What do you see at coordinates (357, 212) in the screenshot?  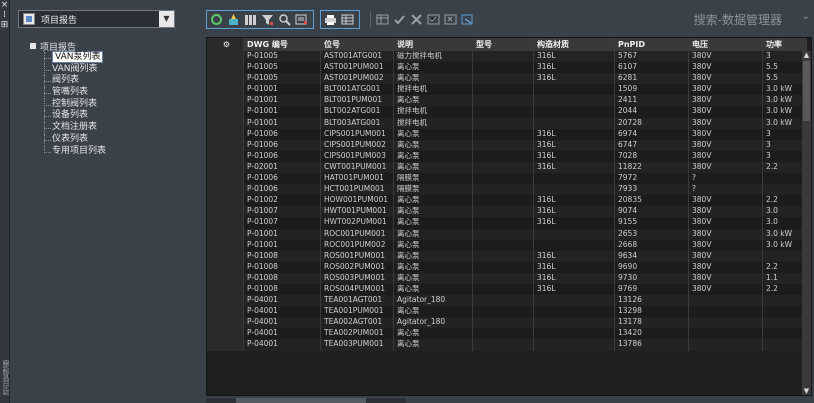 I see `table-cell: HWT001PUM001` at bounding box center [357, 212].